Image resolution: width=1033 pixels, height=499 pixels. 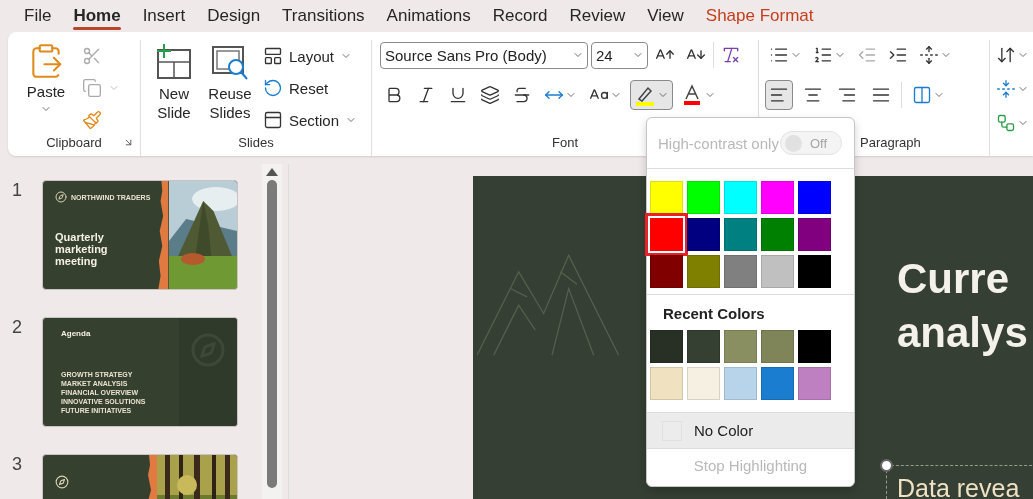 What do you see at coordinates (823, 55) in the screenshot?
I see `numbering-icon` at bounding box center [823, 55].